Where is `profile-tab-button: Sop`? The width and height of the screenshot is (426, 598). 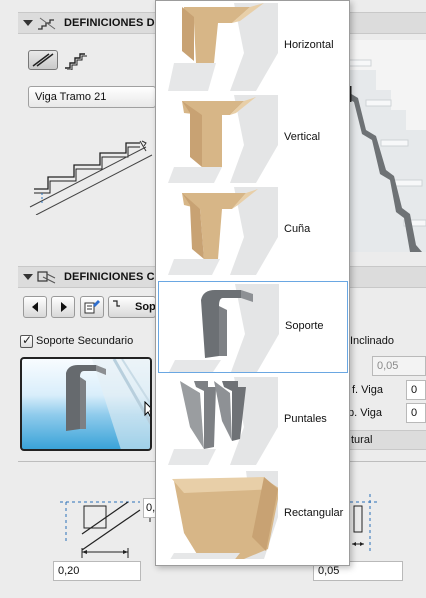 profile-tab-button: Sop is located at coordinates (132, 307).